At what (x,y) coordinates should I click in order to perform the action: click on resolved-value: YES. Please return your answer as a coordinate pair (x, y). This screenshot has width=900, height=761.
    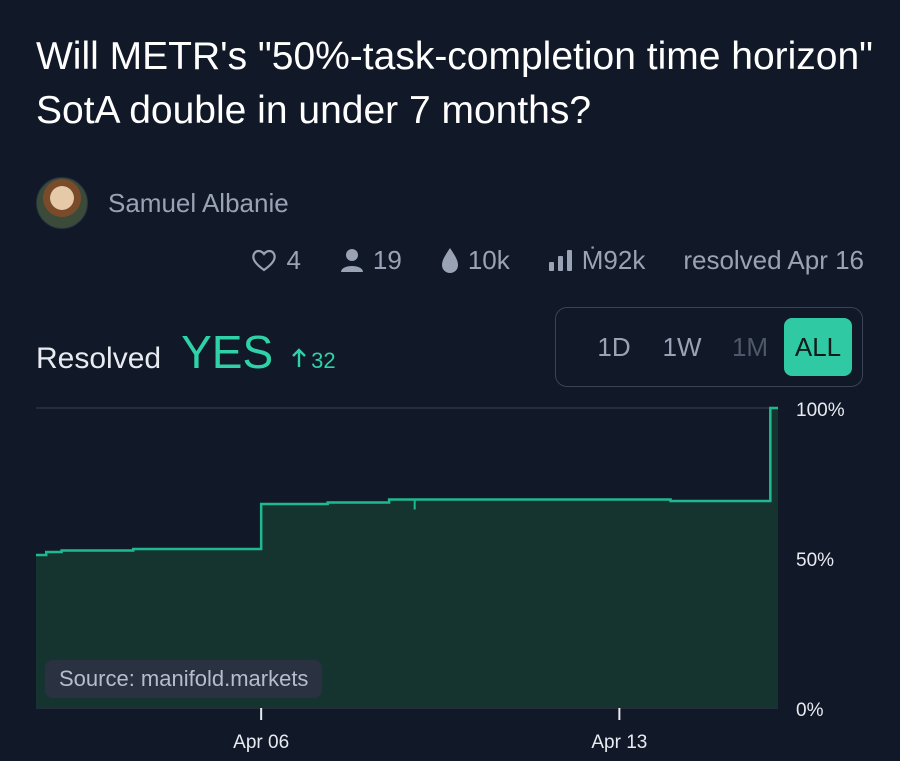
    Looking at the image, I should click on (227, 352).